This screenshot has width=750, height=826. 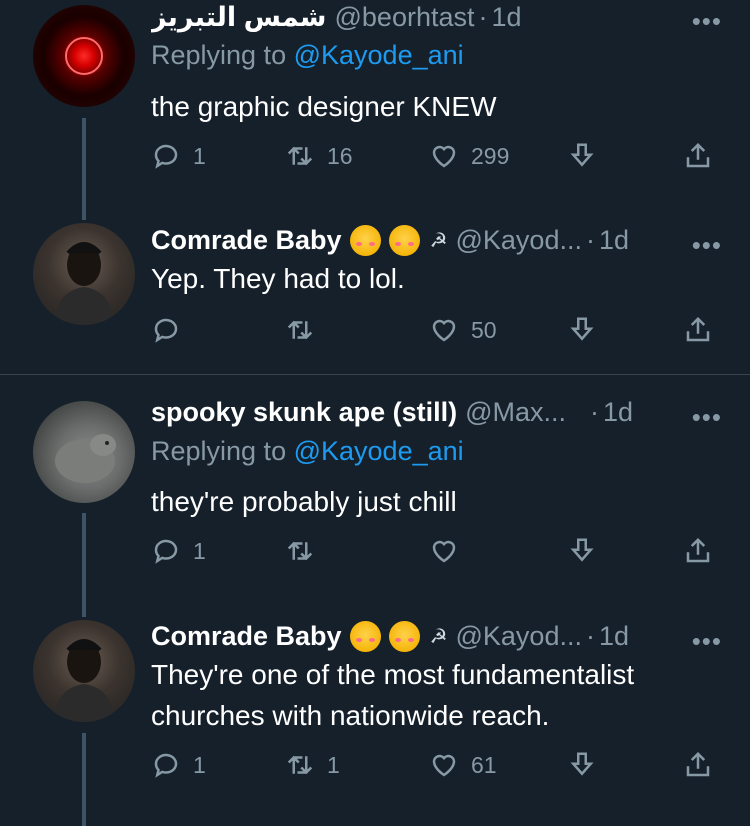 I want to click on action-bar: 50, so click(x=436, y=330).